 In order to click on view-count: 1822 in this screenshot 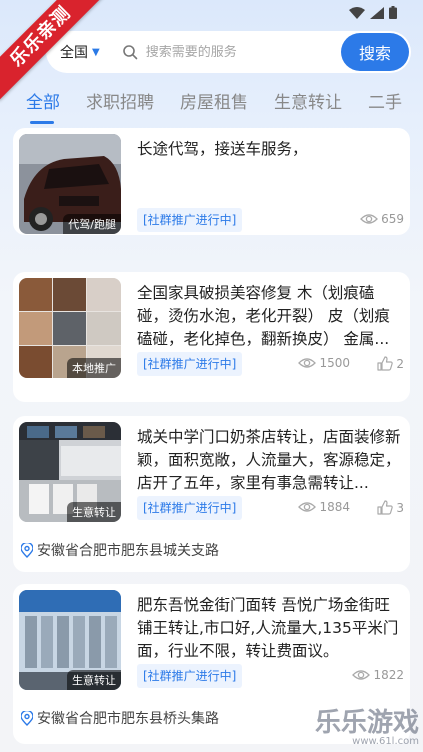, I will do `click(378, 675)`.